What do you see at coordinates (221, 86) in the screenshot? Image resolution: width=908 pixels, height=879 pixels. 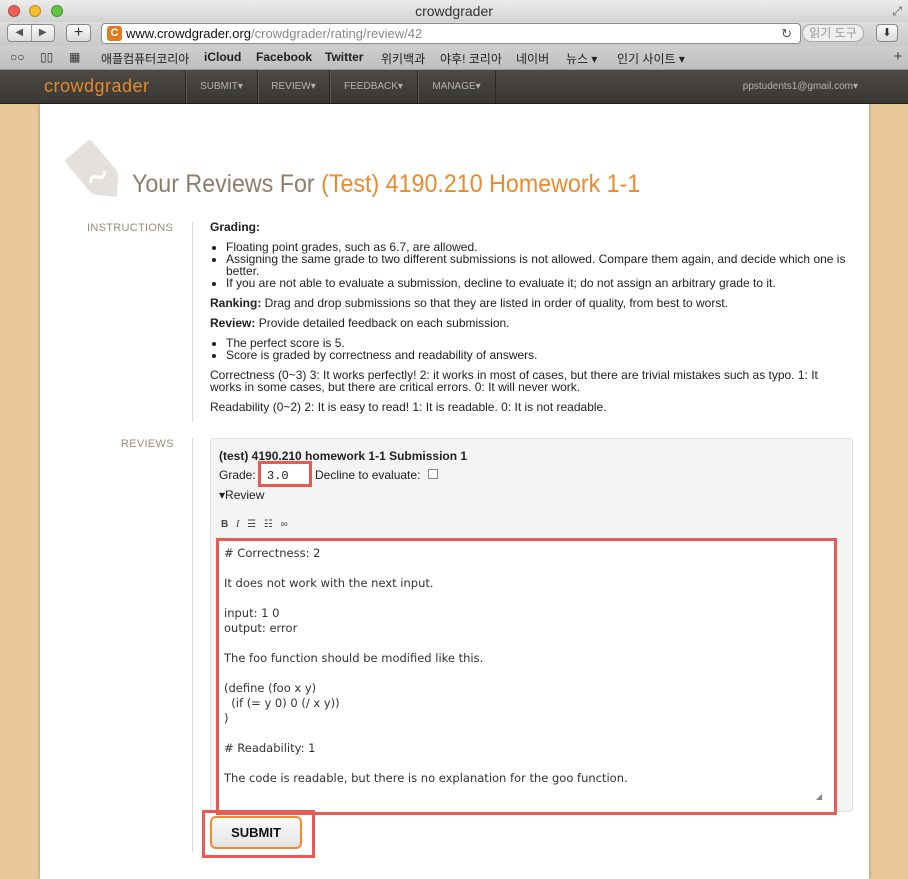 I see `nav-submit: SUBMIT▾` at bounding box center [221, 86].